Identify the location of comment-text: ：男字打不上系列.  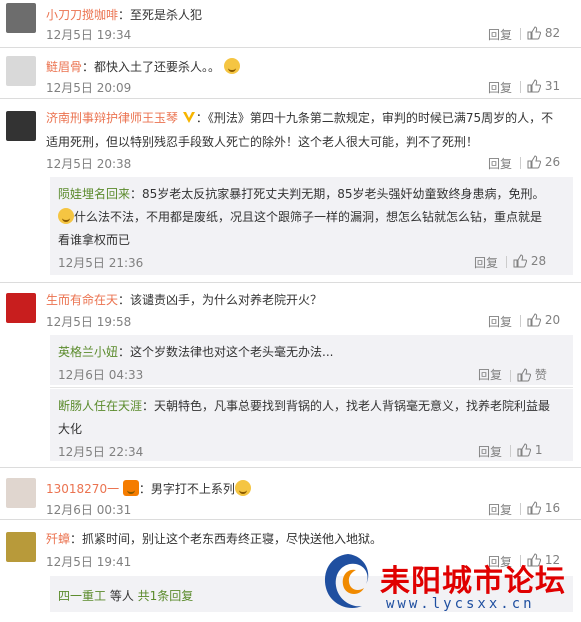
(186, 489).